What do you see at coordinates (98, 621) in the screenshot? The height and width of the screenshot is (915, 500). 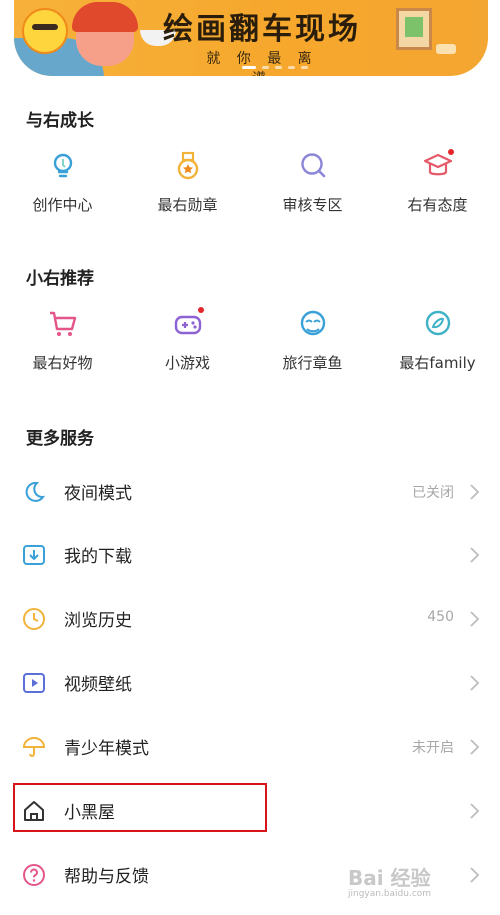 I see `row-label: 浏览历史` at bounding box center [98, 621].